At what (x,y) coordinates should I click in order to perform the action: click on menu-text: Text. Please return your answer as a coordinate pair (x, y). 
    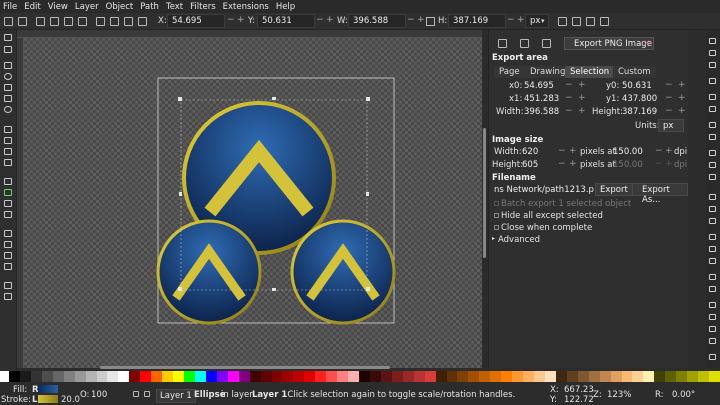
    Looking at the image, I should click on (174, 7).